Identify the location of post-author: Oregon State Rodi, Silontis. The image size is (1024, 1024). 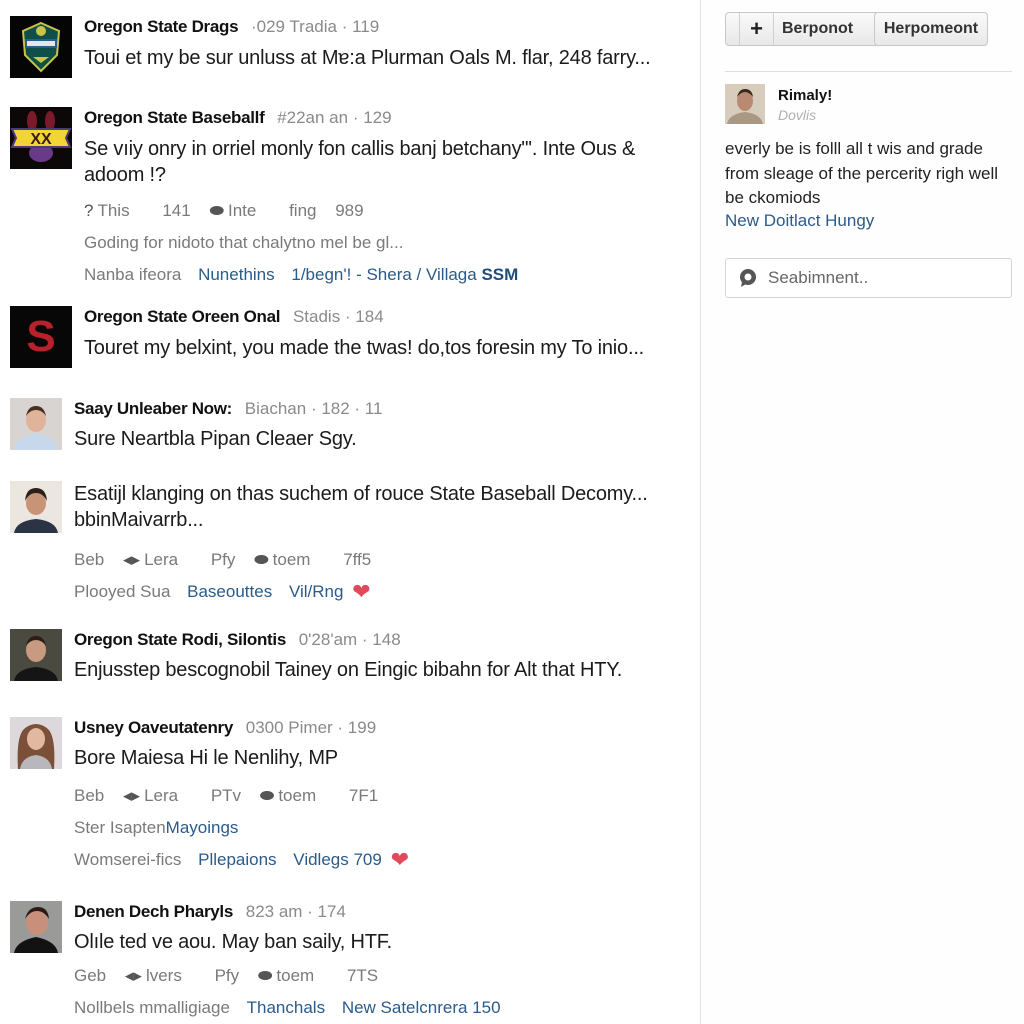
(180, 639).